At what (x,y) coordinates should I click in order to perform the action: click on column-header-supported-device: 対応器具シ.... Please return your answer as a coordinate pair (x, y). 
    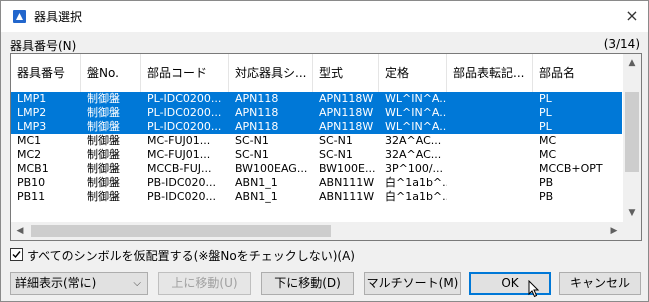
    Looking at the image, I should click on (271, 73).